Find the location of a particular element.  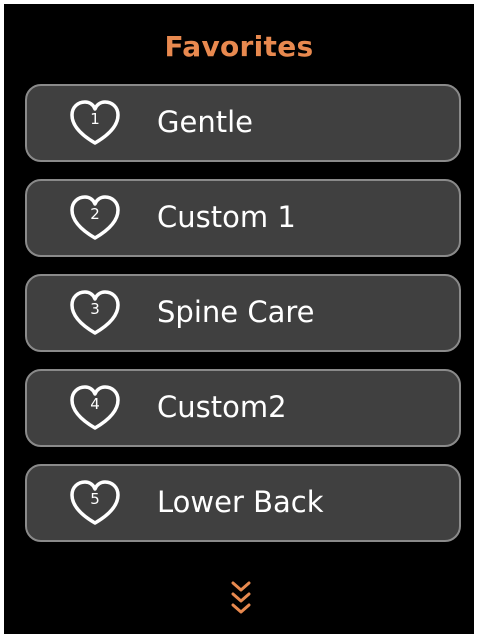

favorite-item-4: 4 Custom2 is located at coordinates (243, 408).